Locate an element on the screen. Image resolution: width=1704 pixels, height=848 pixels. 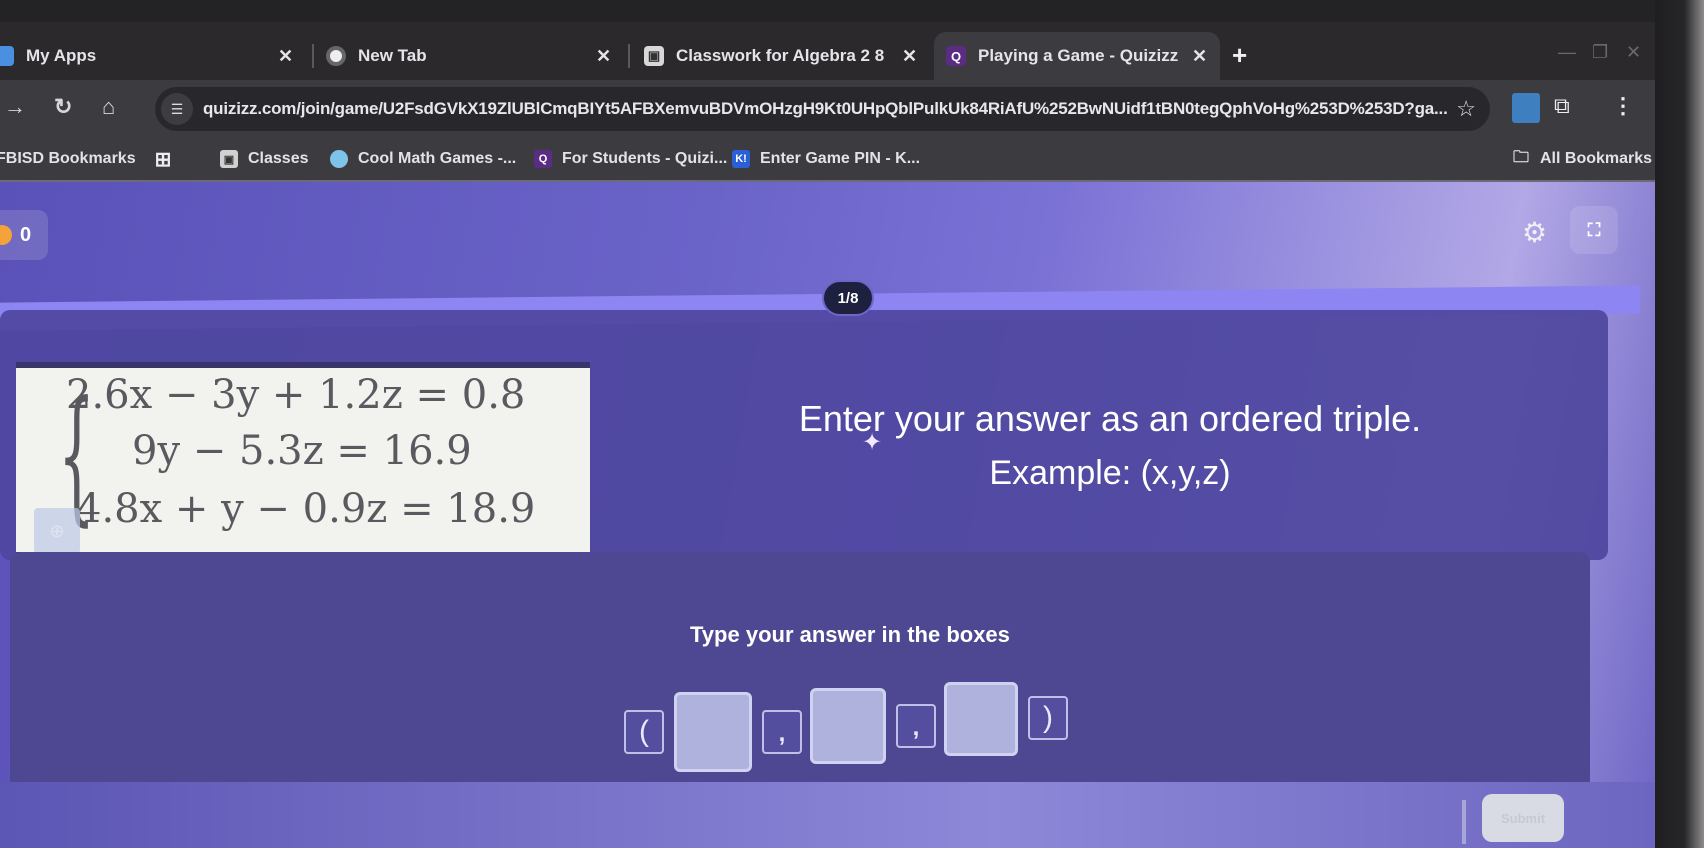
site-info-icon: ☰ is located at coordinates (177, 109).